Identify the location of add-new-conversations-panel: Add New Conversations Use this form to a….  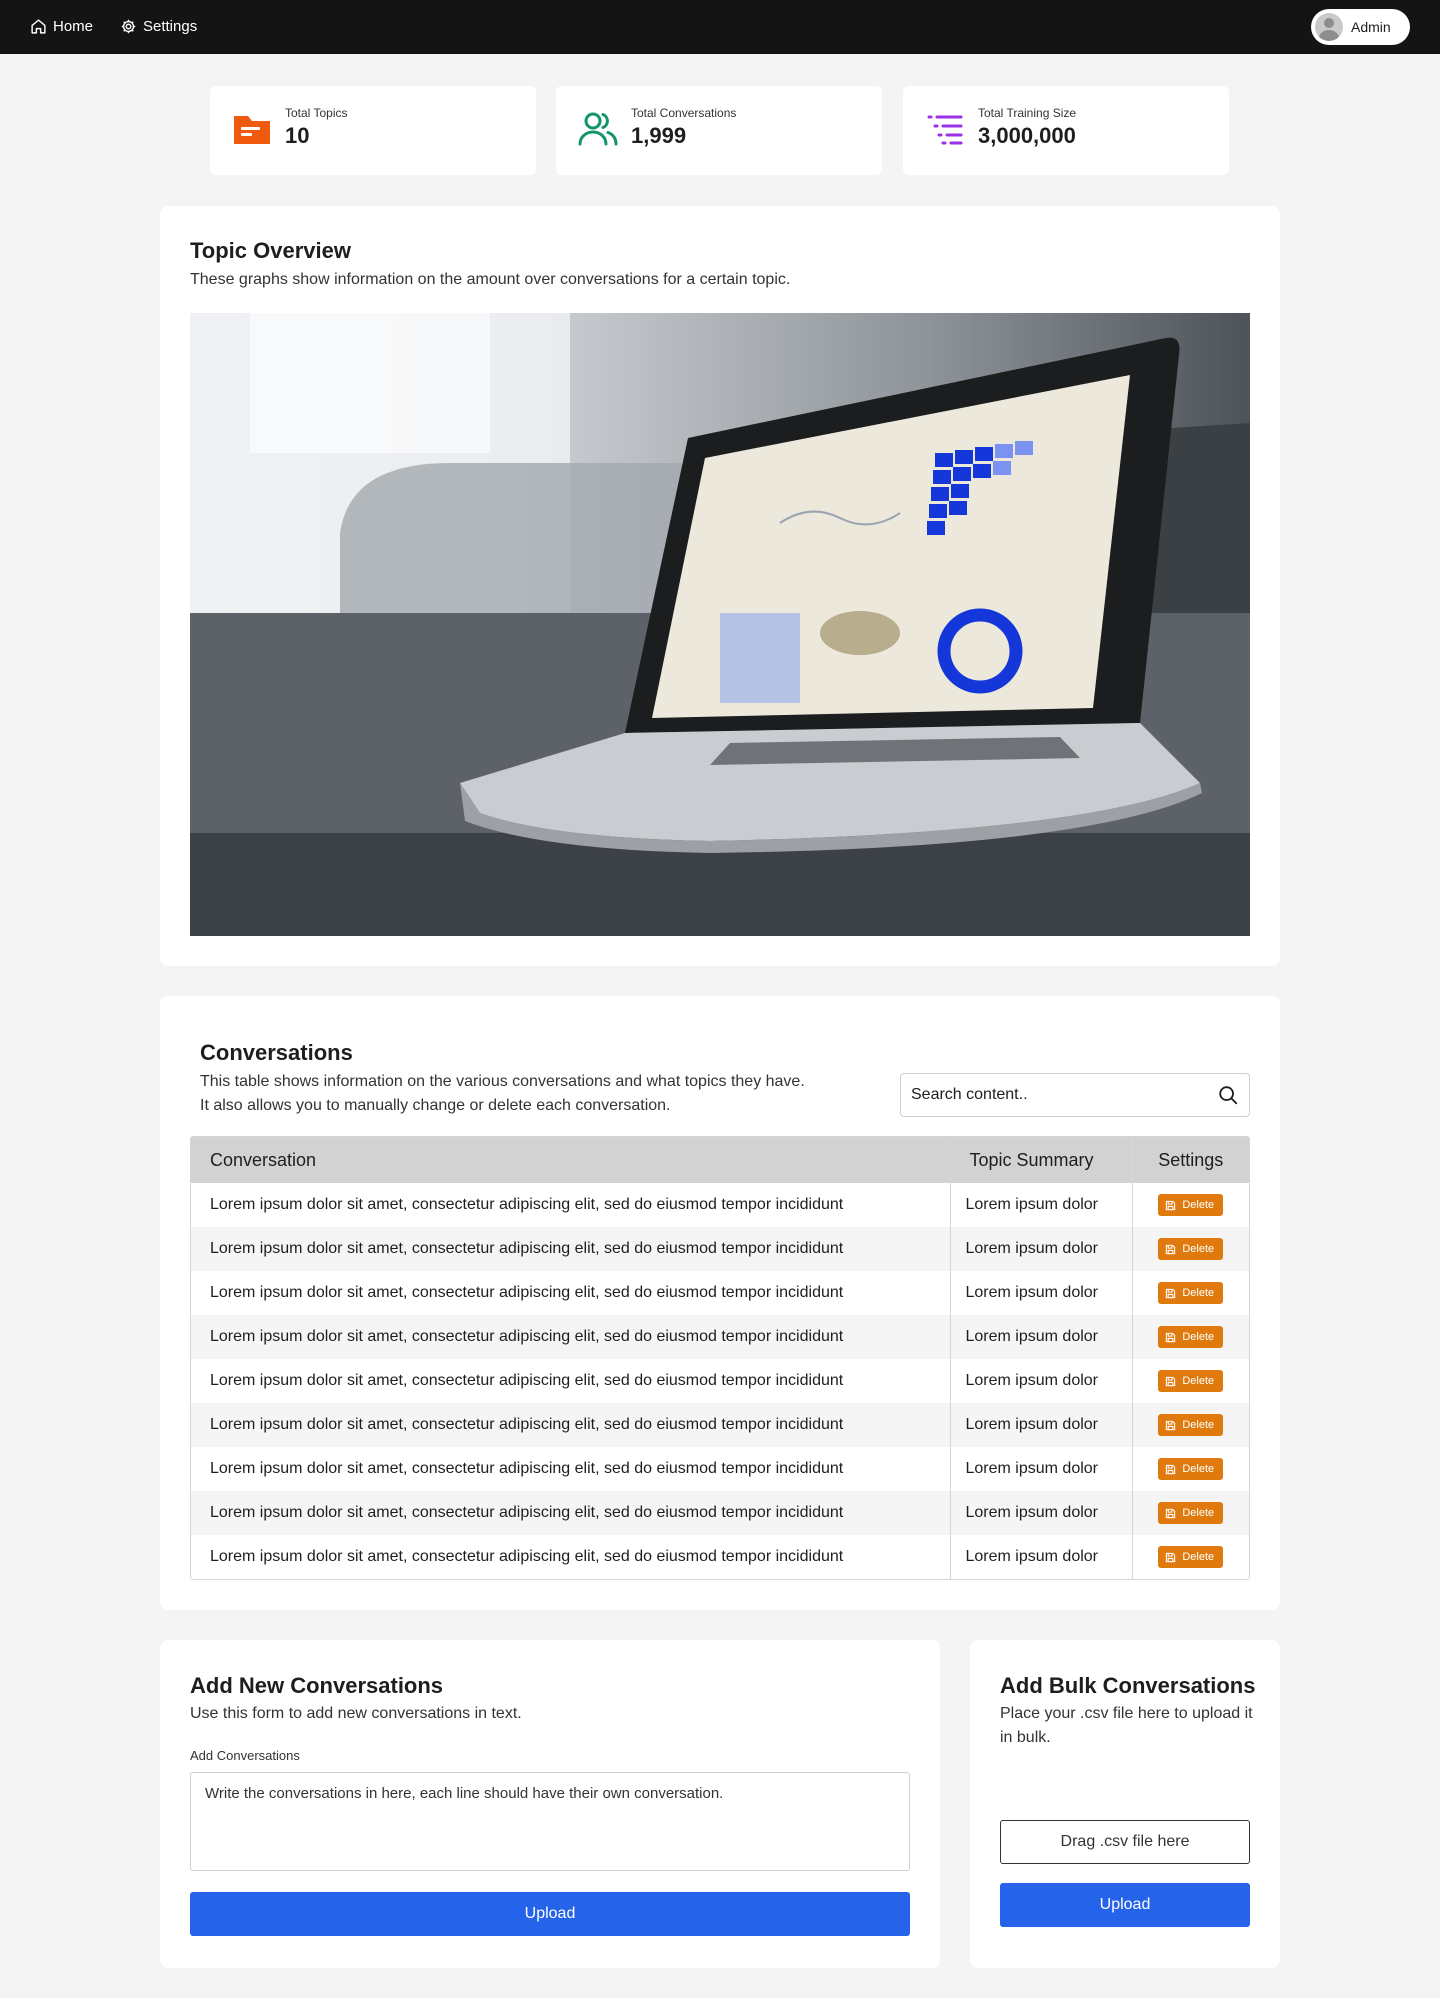
(550, 1804).